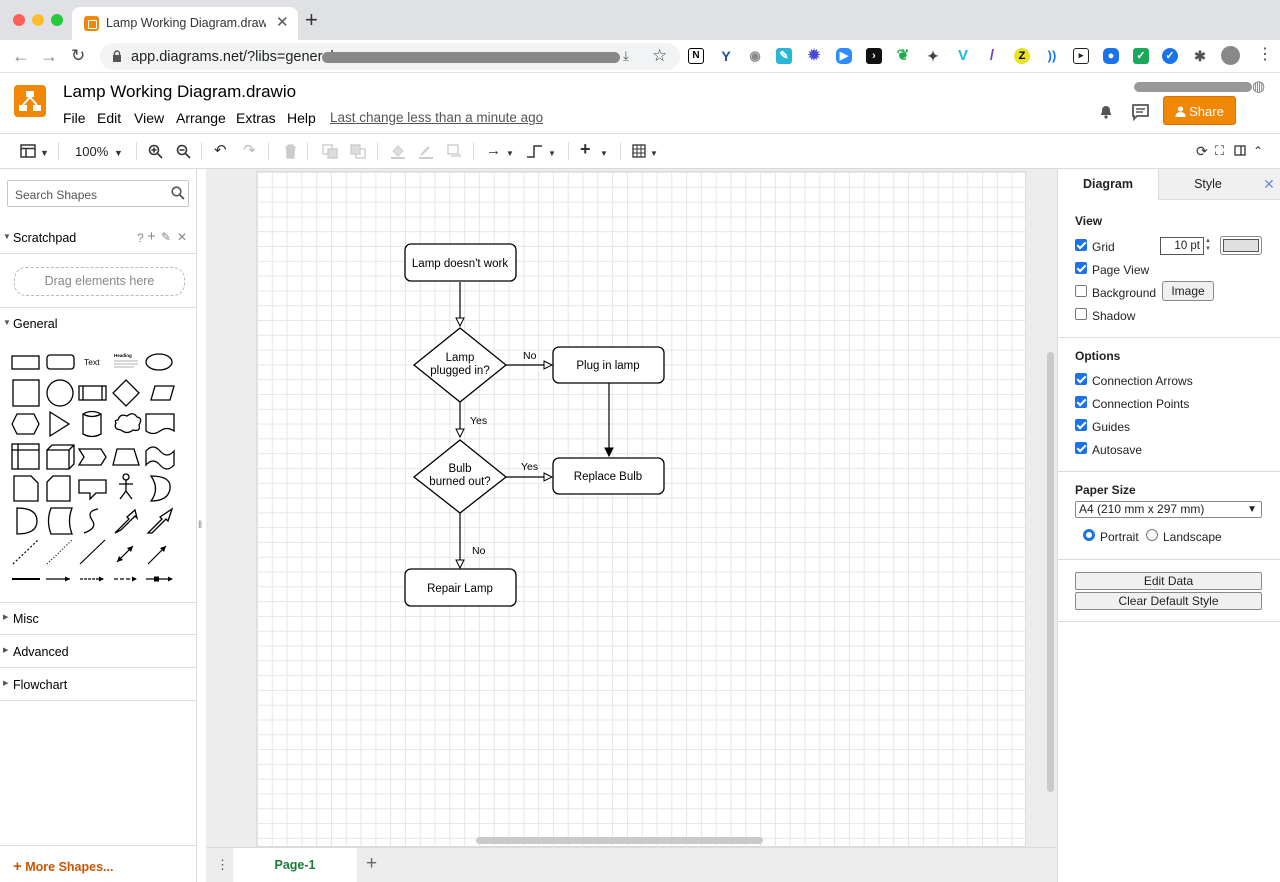 Image resolution: width=1280 pixels, height=882 pixels. I want to click on grid-size-input: 10 pt, so click(1182, 246).